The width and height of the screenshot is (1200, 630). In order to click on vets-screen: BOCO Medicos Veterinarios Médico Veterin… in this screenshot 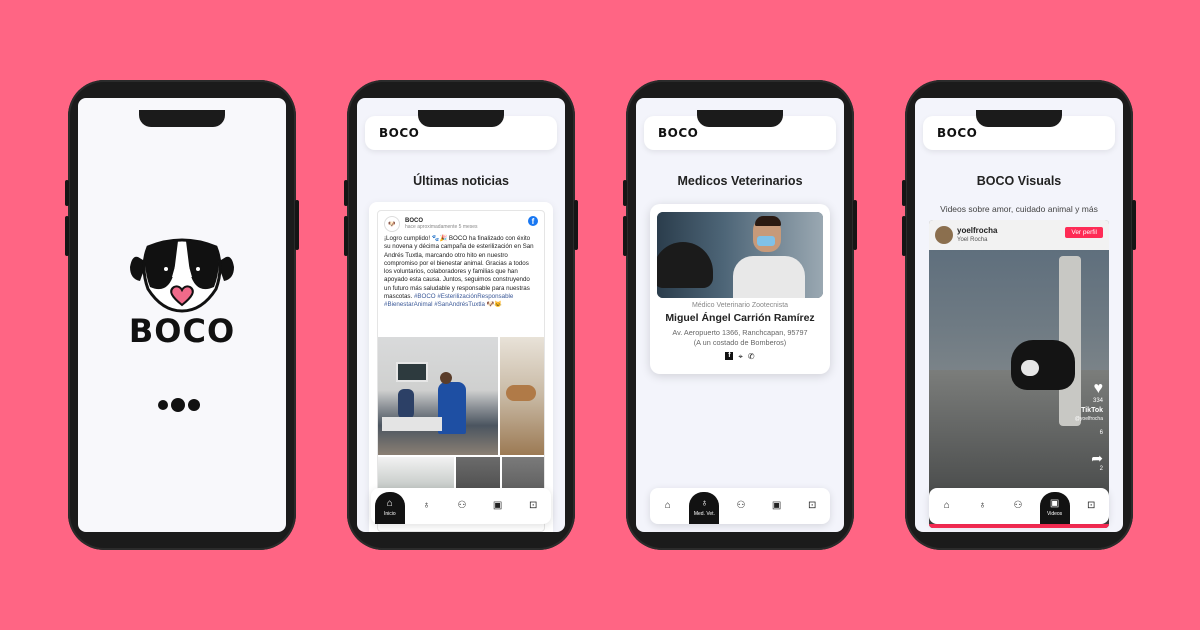, I will do `click(740, 315)`.